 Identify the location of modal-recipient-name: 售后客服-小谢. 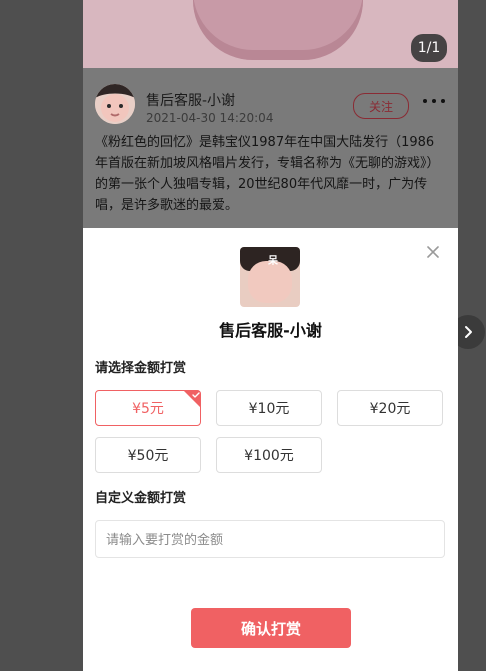
(270, 330).